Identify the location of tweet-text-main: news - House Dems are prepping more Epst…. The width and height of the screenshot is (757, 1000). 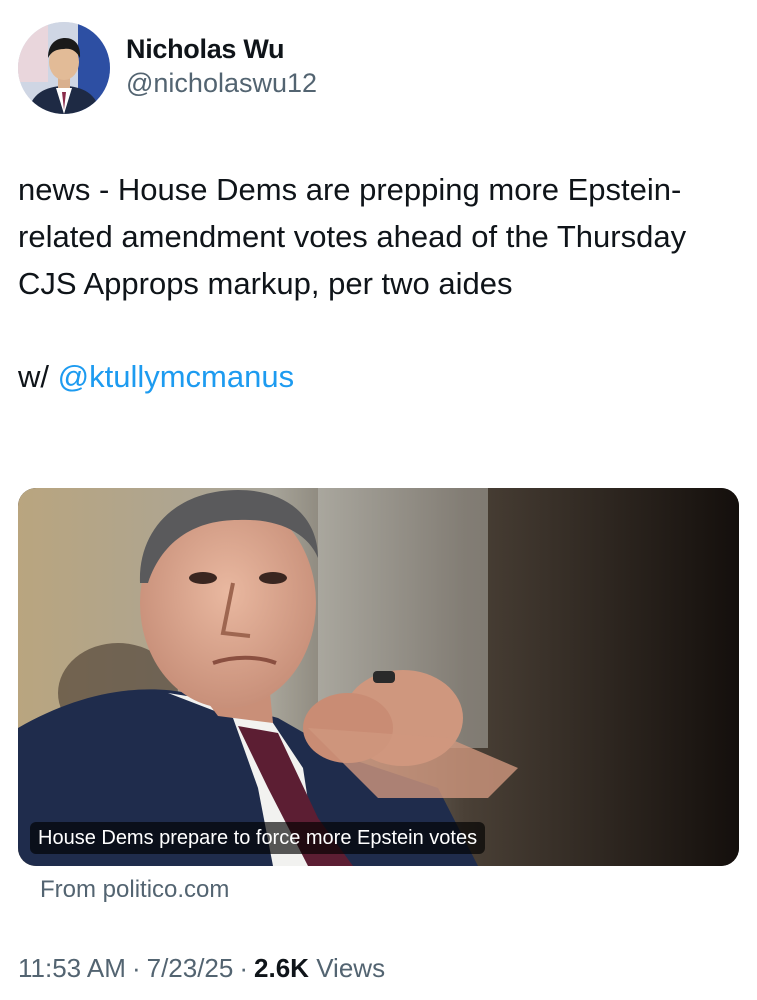
(352, 236).